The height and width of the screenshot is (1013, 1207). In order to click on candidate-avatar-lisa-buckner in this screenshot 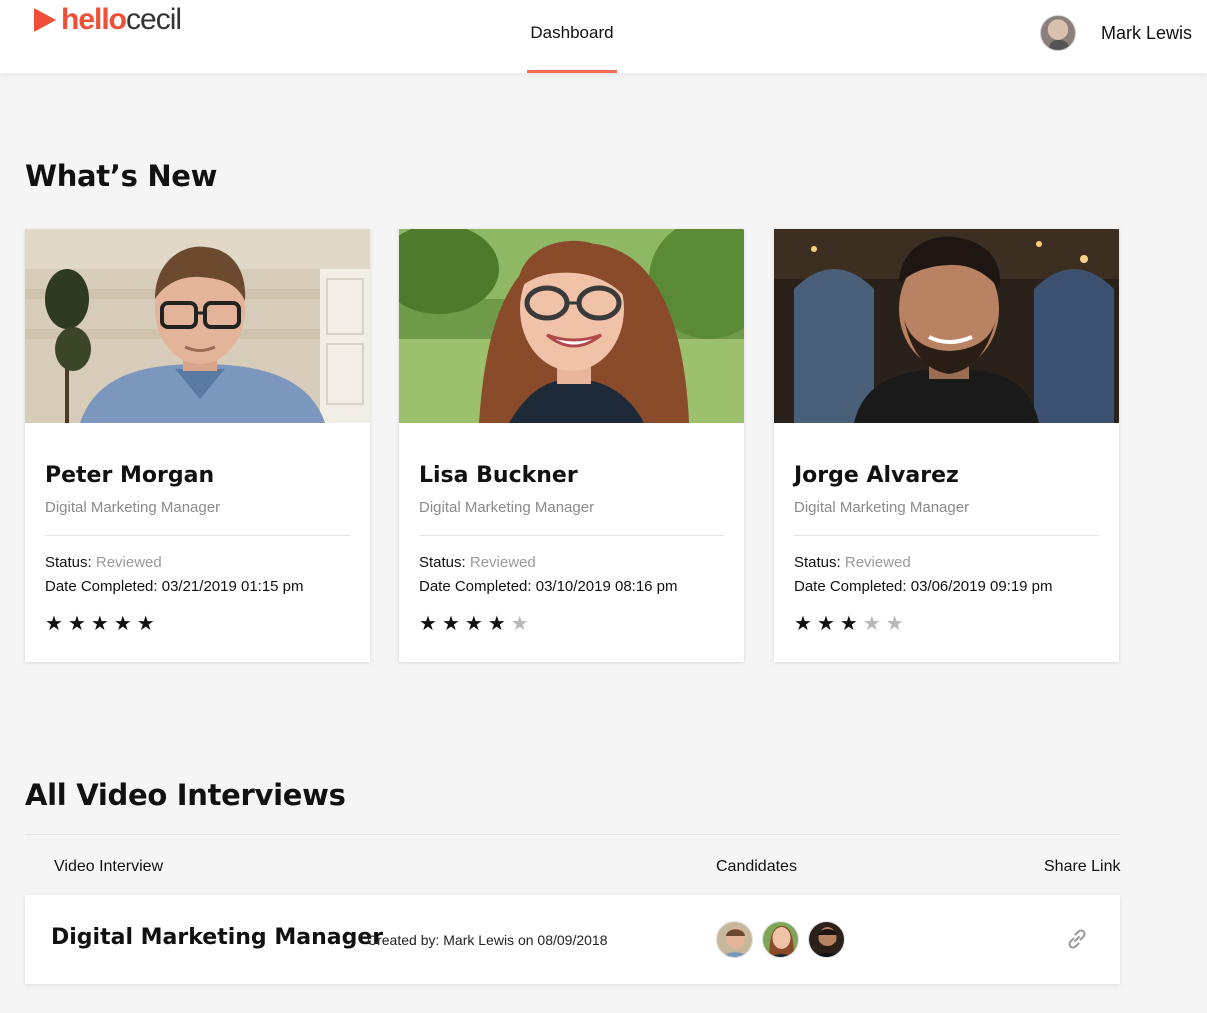, I will do `click(780, 939)`.